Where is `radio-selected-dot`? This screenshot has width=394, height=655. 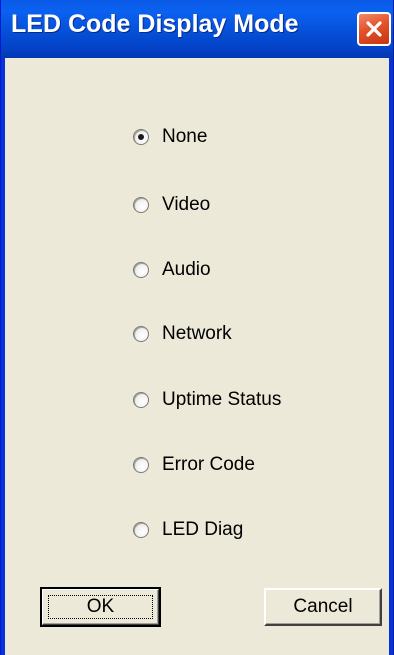
radio-selected-dot is located at coordinates (141, 137).